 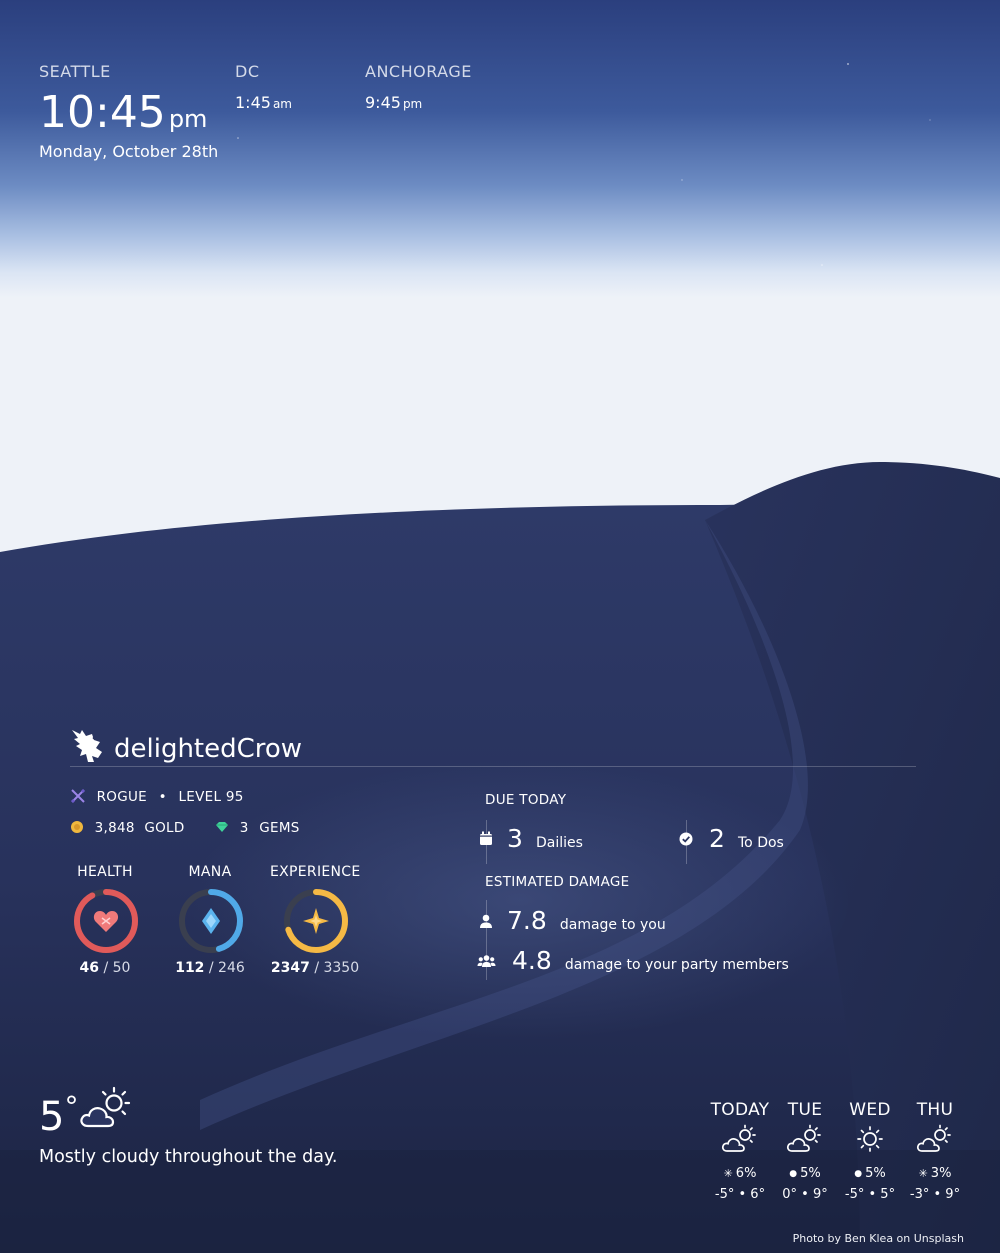 I want to click on clock-time: 1:45, so click(x=253, y=102).